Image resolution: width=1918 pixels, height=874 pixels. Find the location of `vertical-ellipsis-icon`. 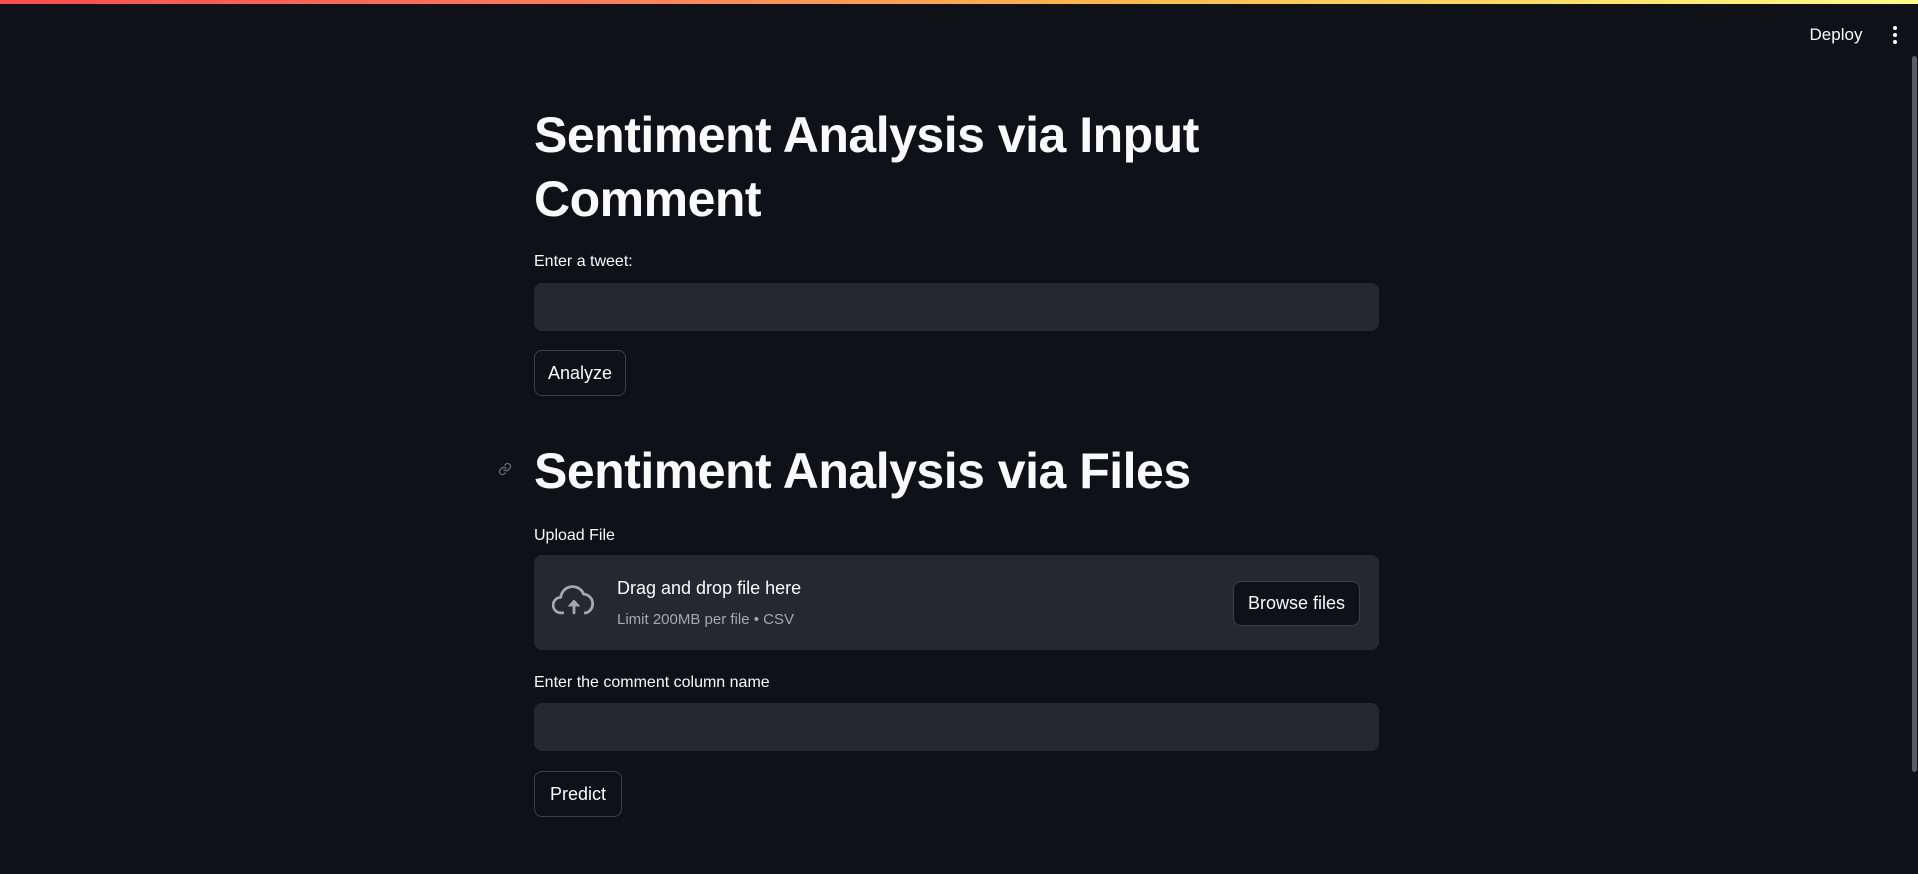

vertical-ellipsis-icon is located at coordinates (1895, 35).